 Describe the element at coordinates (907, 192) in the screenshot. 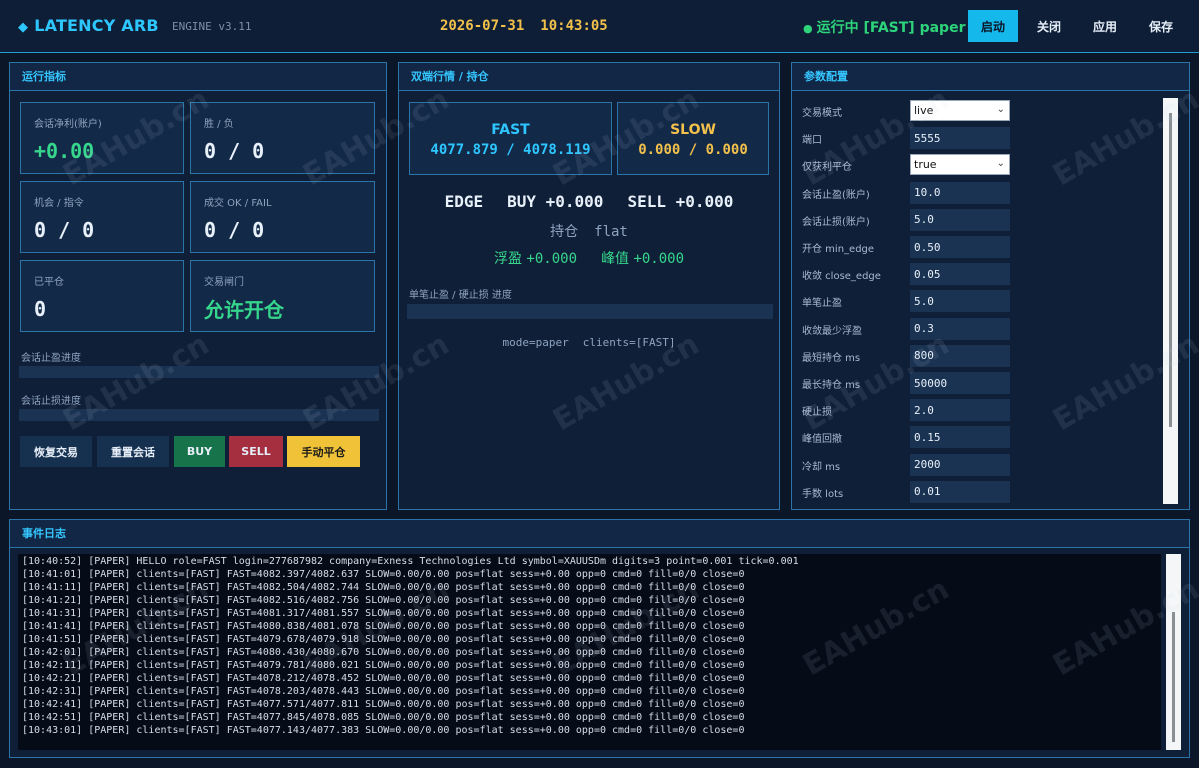

I see `param-row: 会话止盈(账户) 10.0` at that location.